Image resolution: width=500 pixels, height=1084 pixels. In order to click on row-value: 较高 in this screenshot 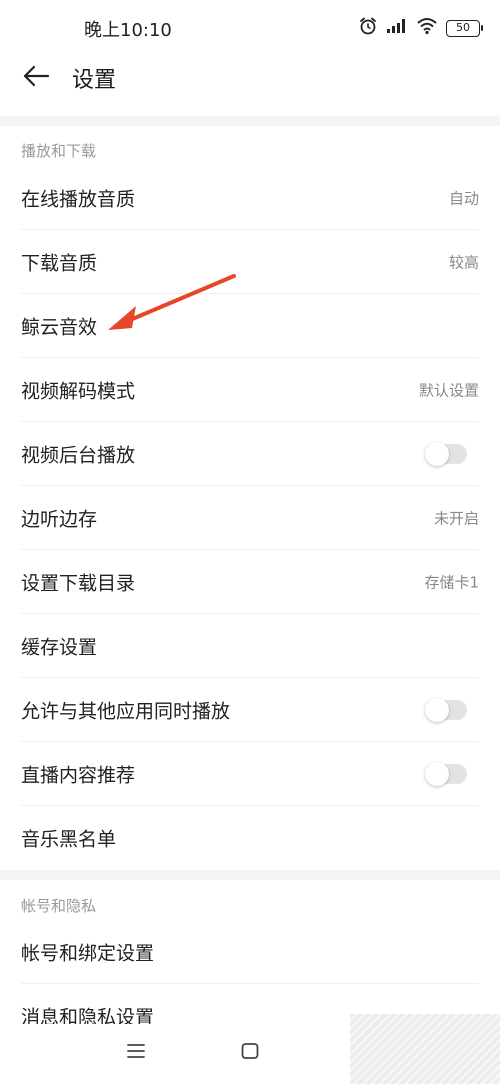, I will do `click(463, 262)`.